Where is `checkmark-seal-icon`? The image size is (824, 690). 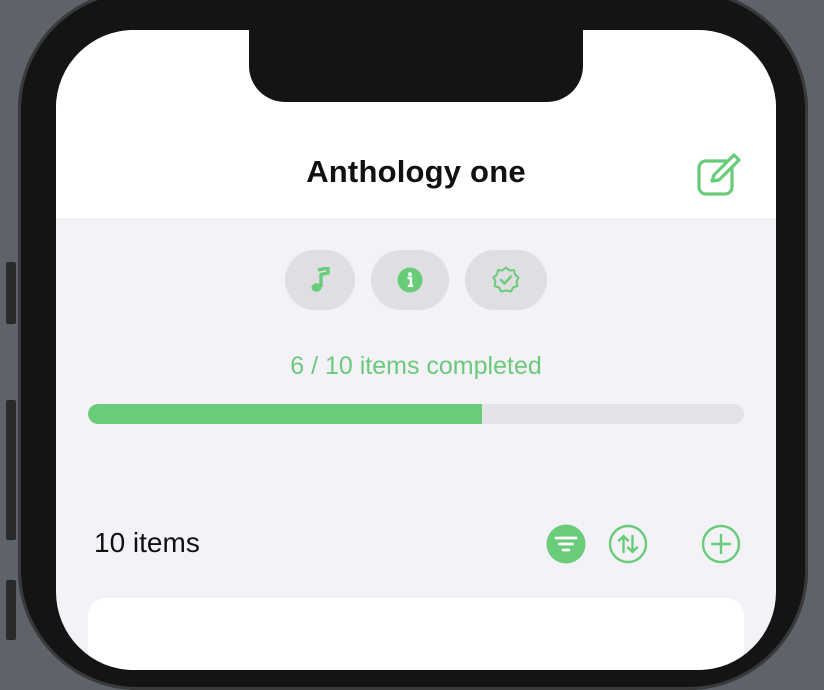
checkmark-seal-icon is located at coordinates (506, 279).